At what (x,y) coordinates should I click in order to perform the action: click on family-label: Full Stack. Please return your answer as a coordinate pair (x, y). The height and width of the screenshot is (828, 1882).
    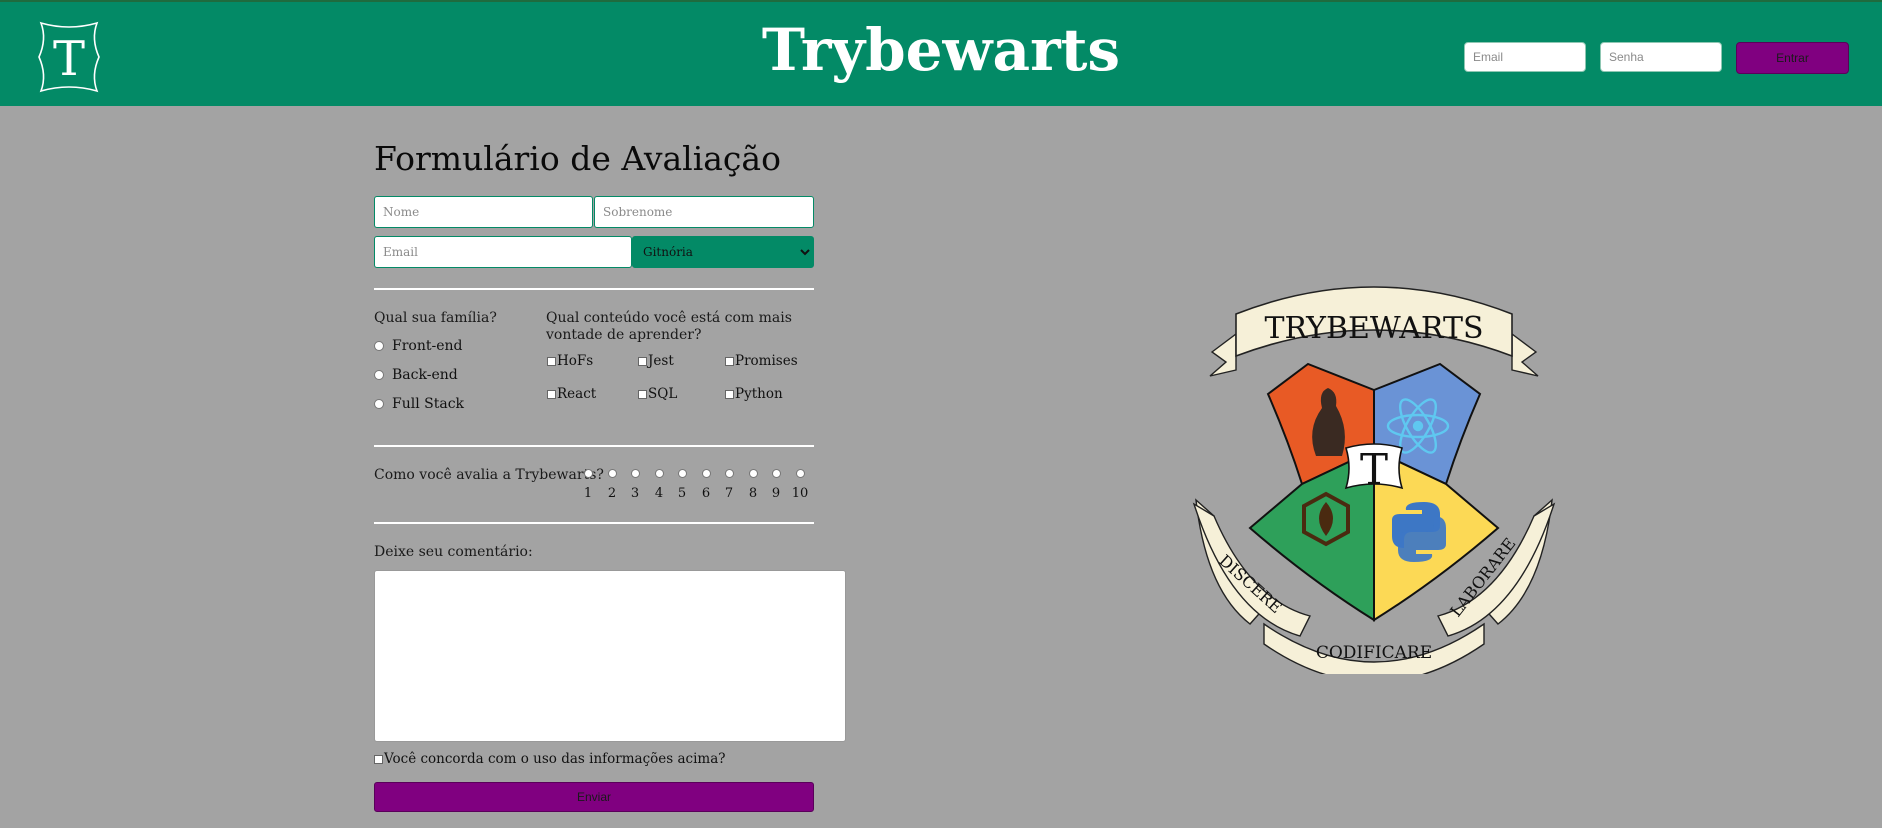
    Looking at the image, I should click on (428, 404).